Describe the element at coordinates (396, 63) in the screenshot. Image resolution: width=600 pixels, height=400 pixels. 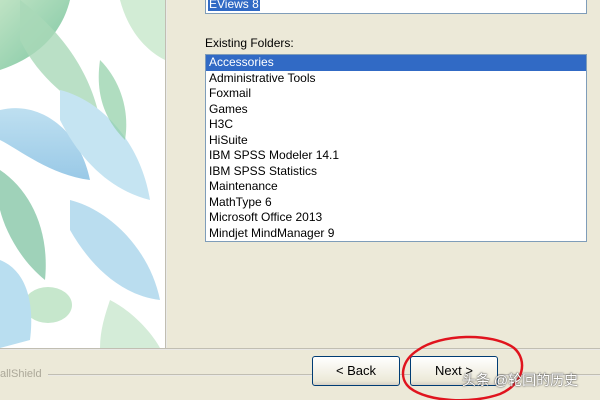
I see `folder-item: Accessories` at that location.